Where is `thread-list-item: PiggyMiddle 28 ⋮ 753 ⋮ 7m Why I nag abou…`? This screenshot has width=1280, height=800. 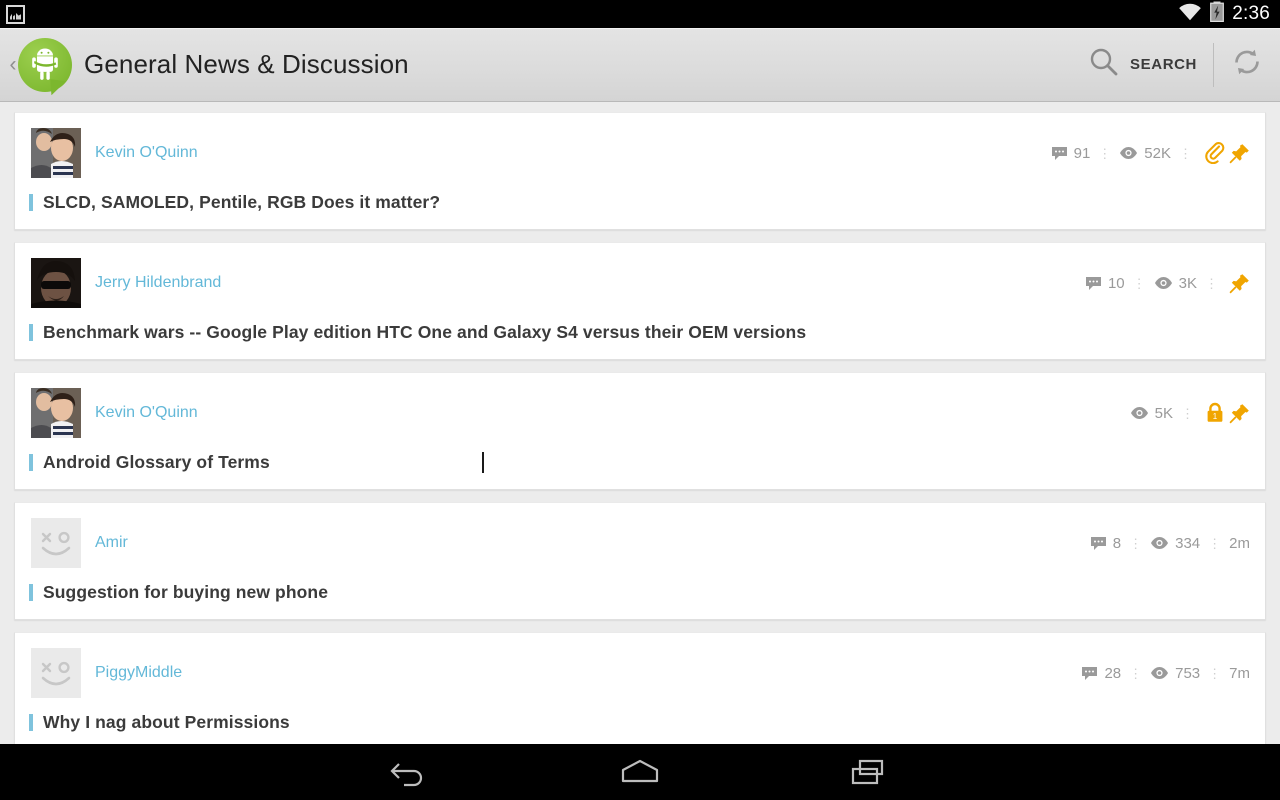 thread-list-item: PiggyMiddle 28 ⋮ 753 ⋮ 7m Why I nag abou… is located at coordinates (640, 688).